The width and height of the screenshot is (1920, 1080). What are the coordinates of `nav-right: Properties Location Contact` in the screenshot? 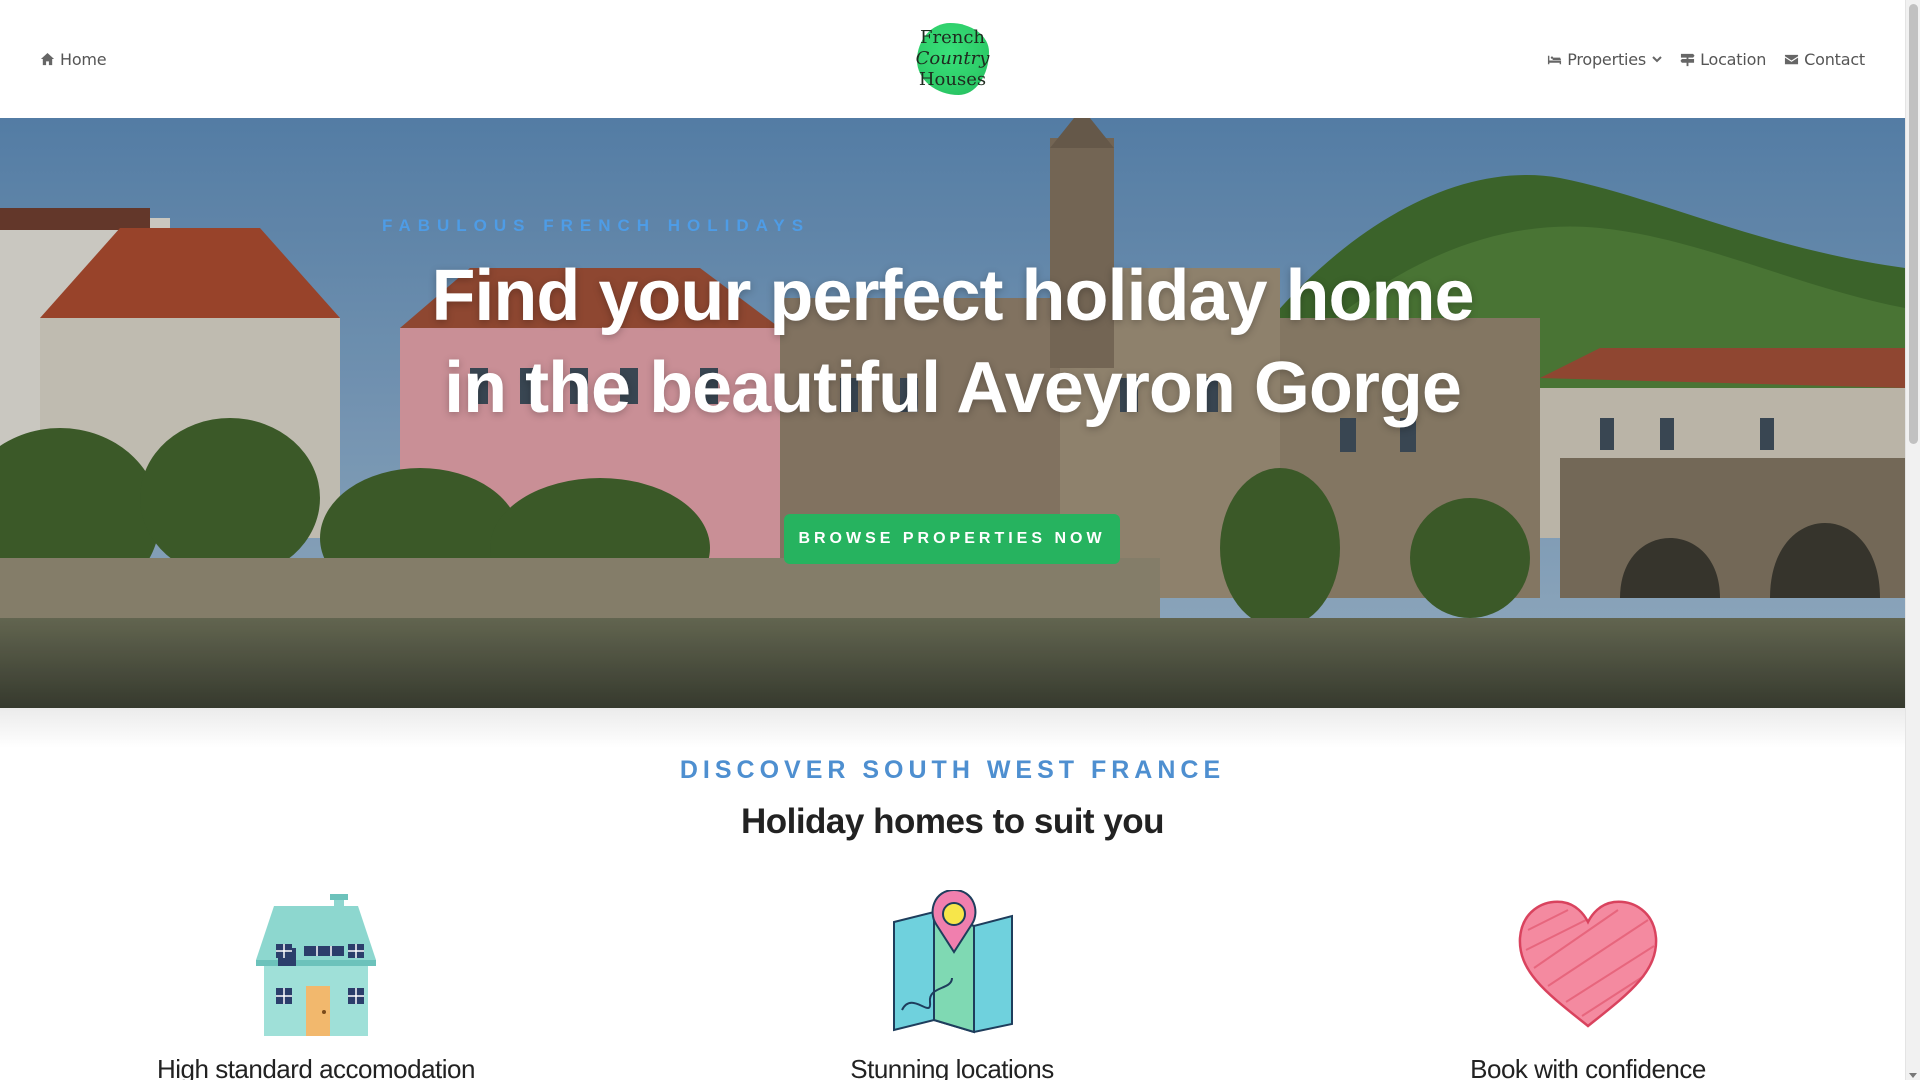 It's located at (1706, 59).